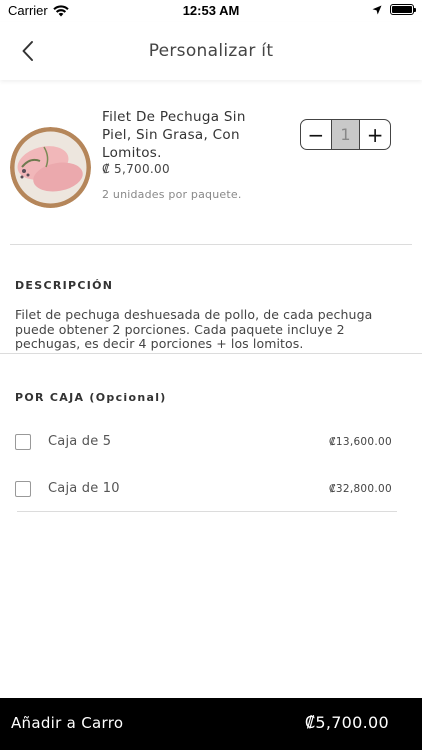  I want to click on status-time: 12:53 AM, so click(211, 10).